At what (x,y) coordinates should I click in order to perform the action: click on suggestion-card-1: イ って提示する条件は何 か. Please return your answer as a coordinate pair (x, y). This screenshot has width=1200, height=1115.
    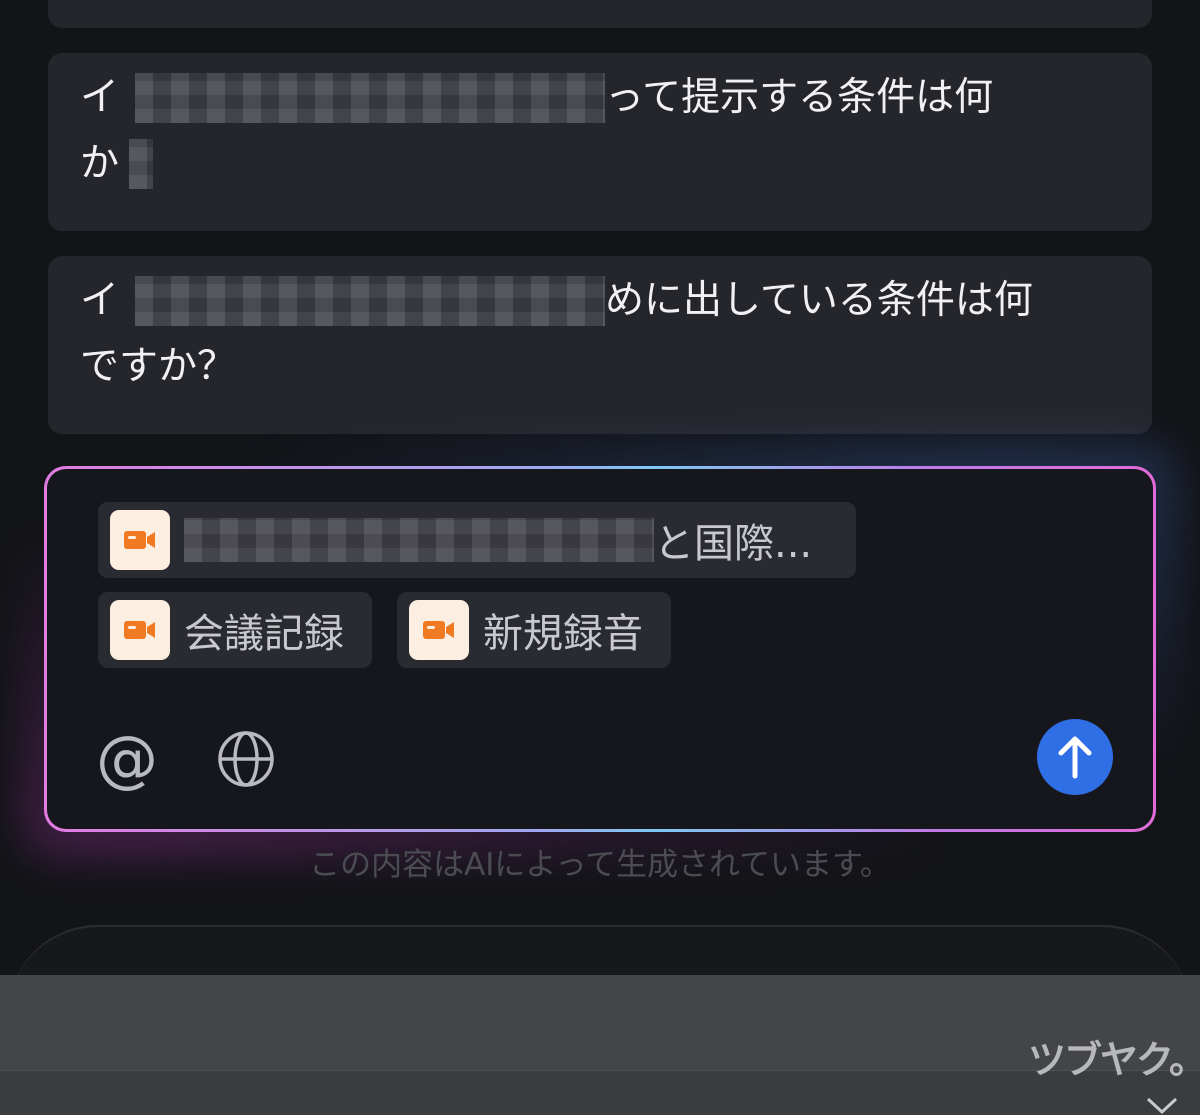
    Looking at the image, I should click on (600, 142).